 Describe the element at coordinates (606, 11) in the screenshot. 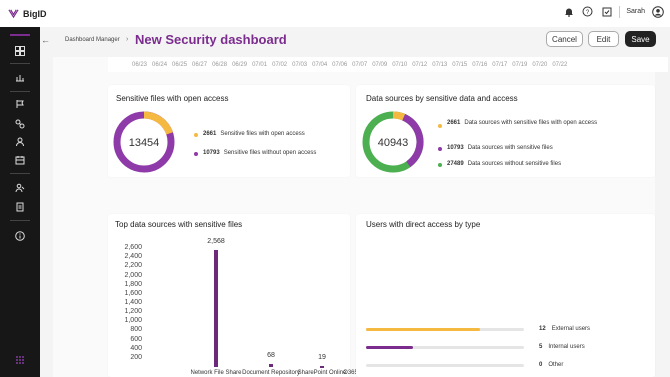

I see `task-icon` at that location.